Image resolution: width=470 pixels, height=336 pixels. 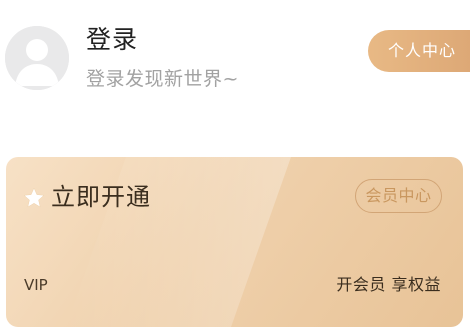 What do you see at coordinates (112, 40) in the screenshot?
I see `login-title: 登录` at bounding box center [112, 40].